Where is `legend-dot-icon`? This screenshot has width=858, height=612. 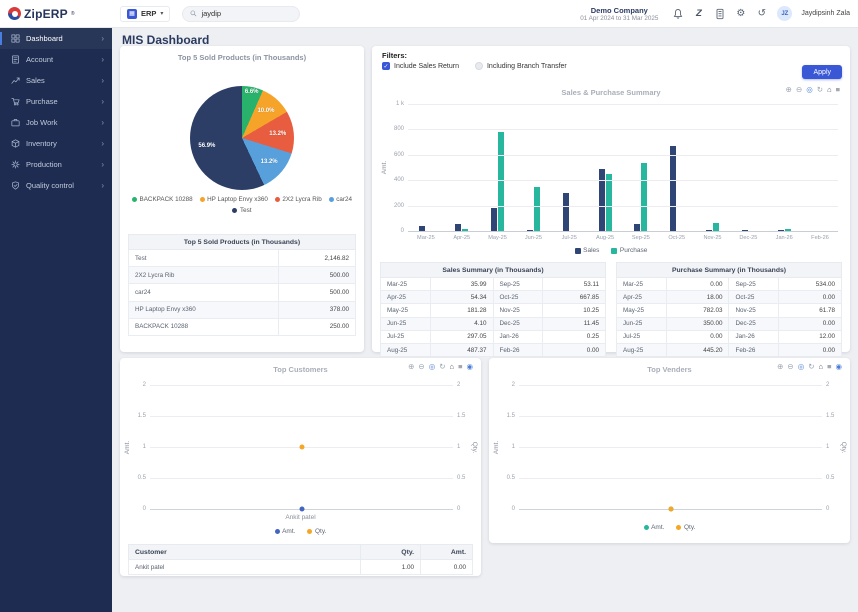
legend-dot-icon is located at coordinates (202, 199).